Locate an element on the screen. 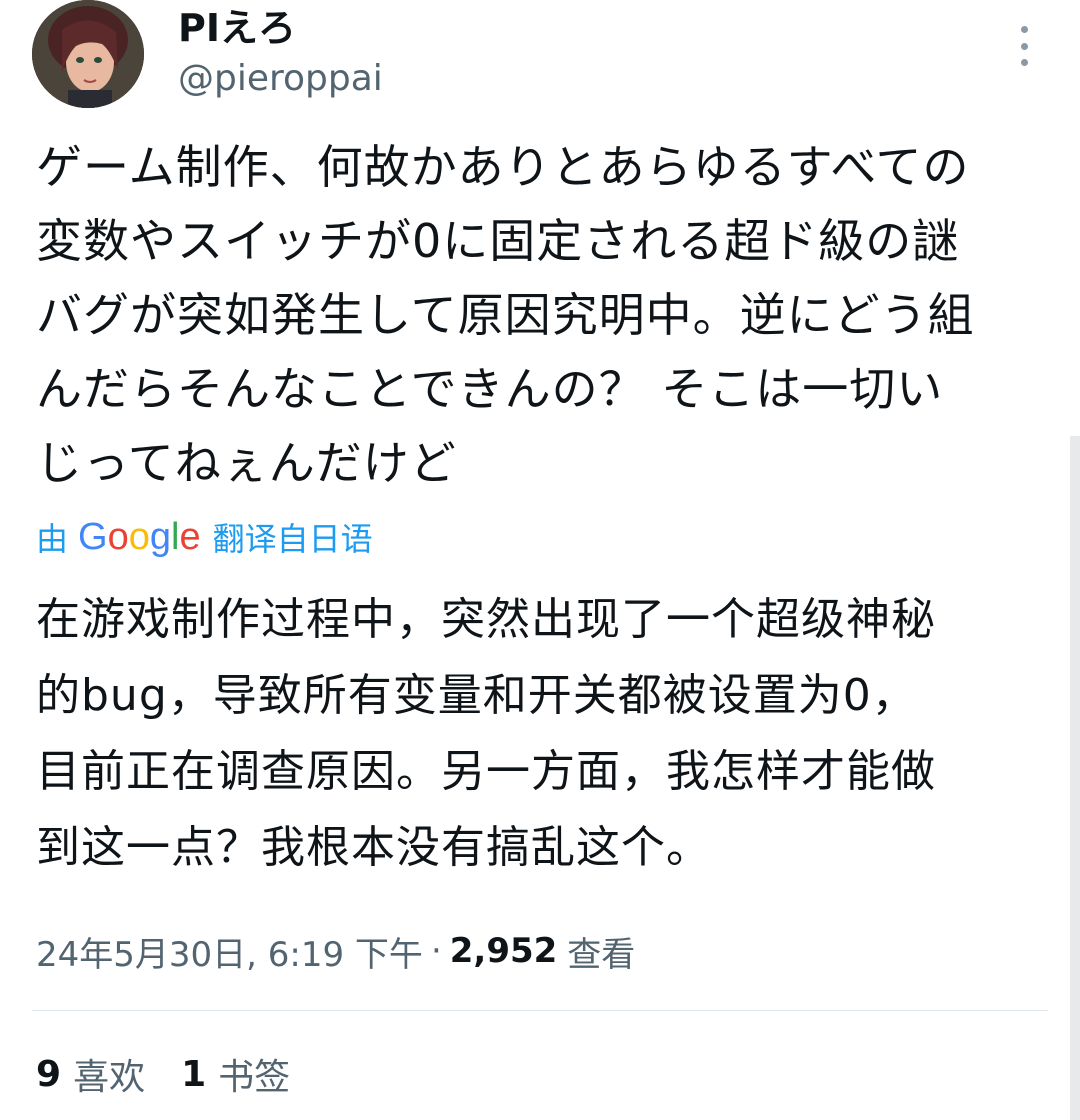  tweet-meta: 24年5月30日, 6:19 下午 · 2,952 查看 is located at coordinates (335, 951).